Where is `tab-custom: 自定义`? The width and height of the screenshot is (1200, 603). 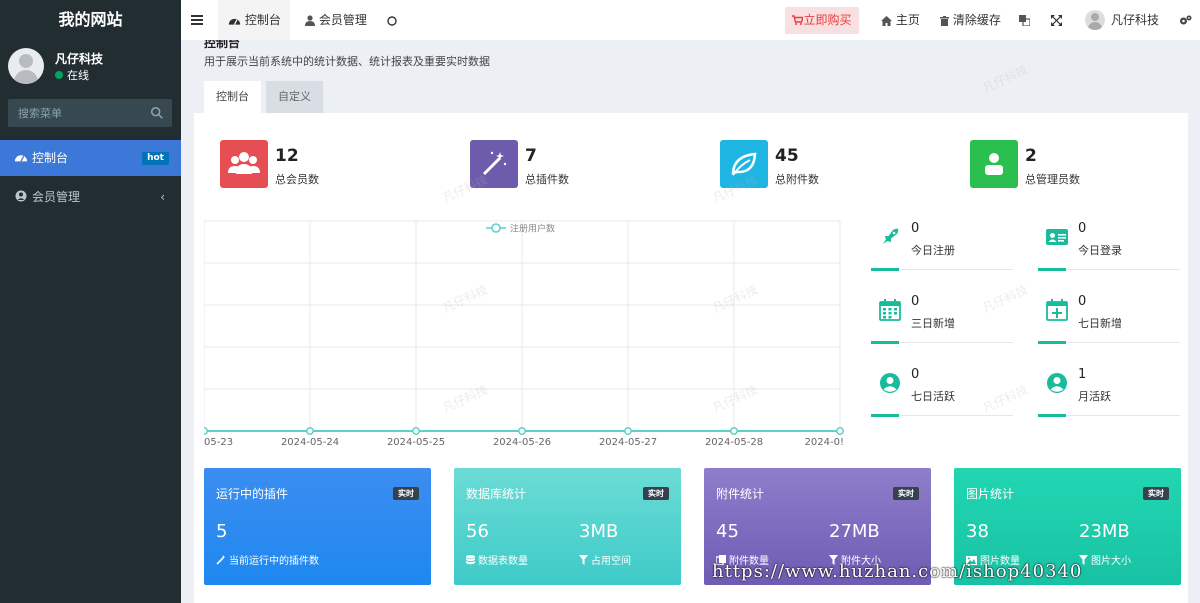
tab-custom: 自定义 is located at coordinates (294, 97).